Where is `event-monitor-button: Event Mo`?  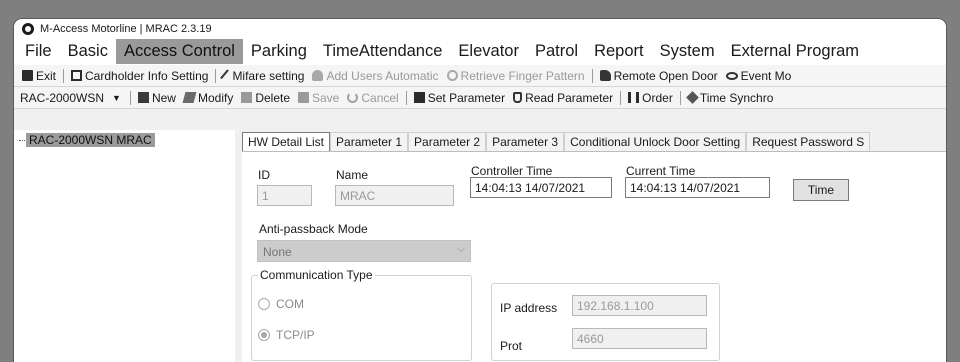
event-monitor-button: Event Mo is located at coordinates (759, 76).